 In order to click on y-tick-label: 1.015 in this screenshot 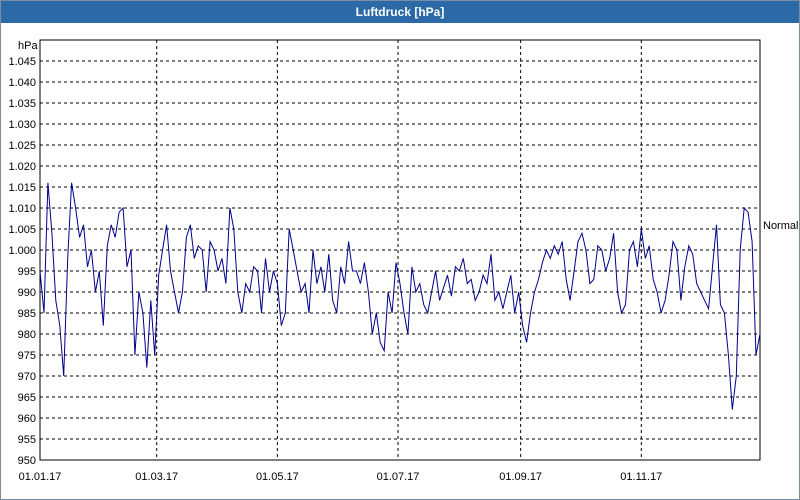, I will do `click(22, 188)`.